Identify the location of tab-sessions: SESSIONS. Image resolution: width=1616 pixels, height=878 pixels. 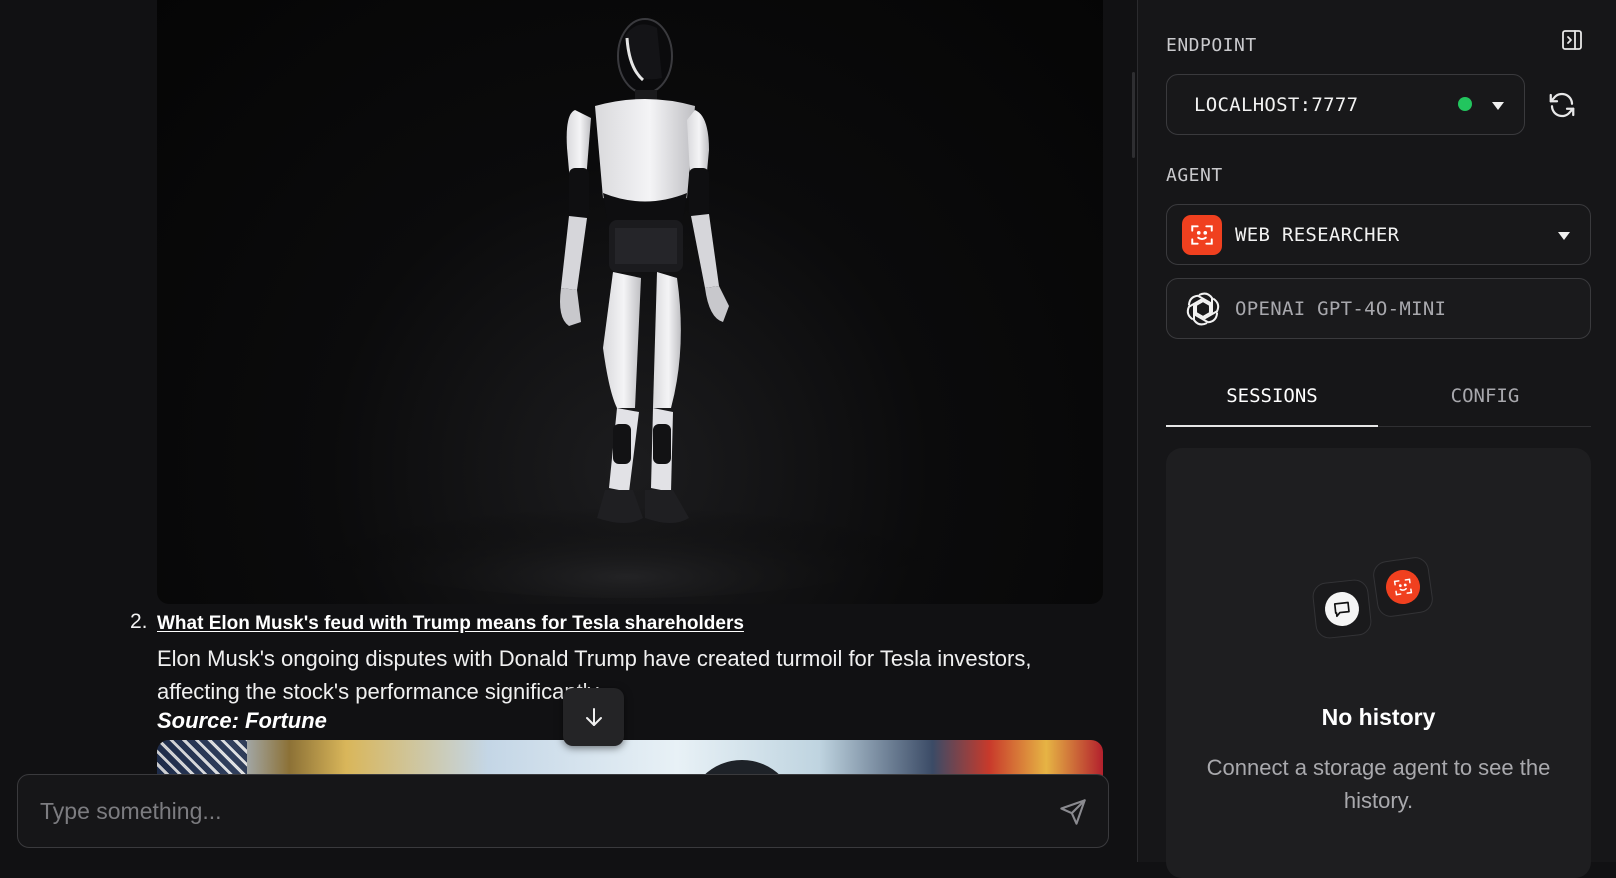
(1272, 401).